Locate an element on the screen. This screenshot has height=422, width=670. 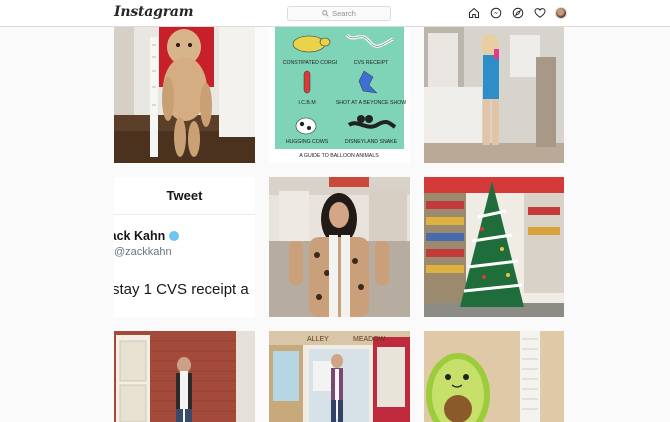
balloon-label: HUGGING COWS is located at coordinates (307, 142).